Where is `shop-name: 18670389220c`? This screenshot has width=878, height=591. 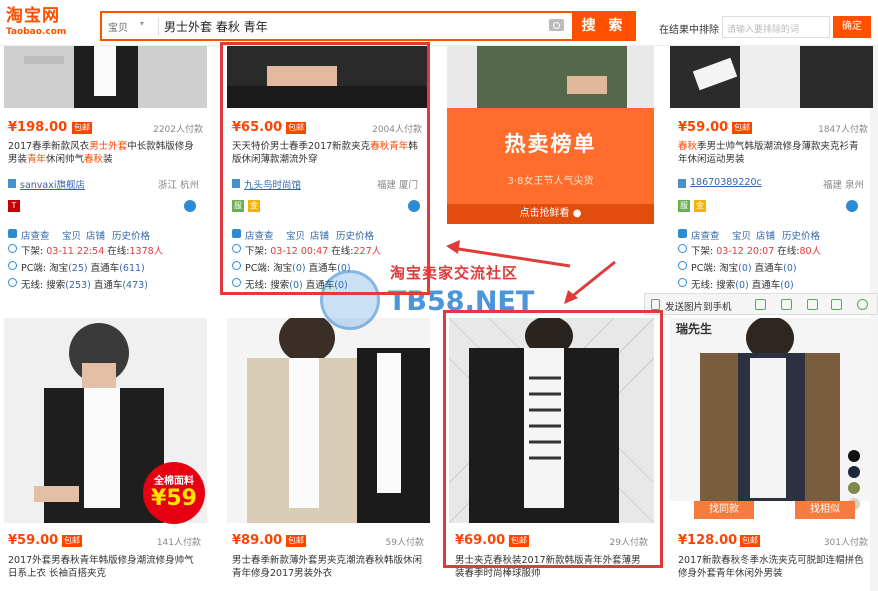
shop-name: 18670389220c is located at coordinates (726, 182).